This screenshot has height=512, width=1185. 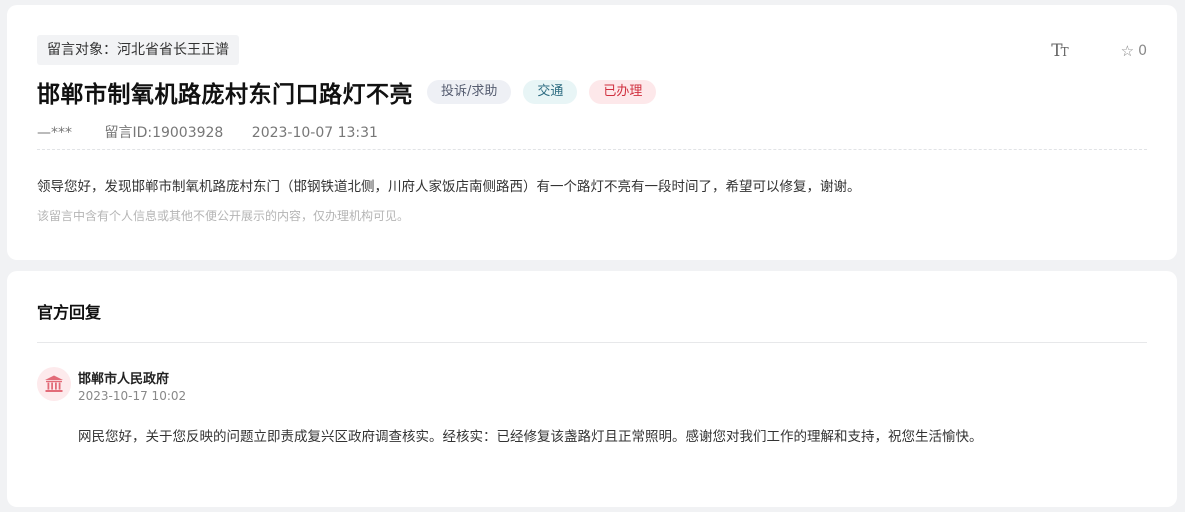 I want to click on reply-heading: 官方回复, so click(x=69, y=312).